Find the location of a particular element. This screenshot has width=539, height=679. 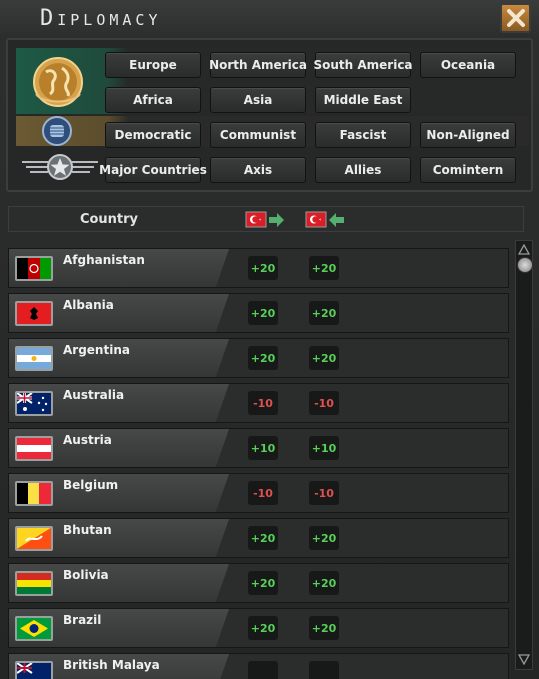

scroll-down-icon is located at coordinates (524, 659).